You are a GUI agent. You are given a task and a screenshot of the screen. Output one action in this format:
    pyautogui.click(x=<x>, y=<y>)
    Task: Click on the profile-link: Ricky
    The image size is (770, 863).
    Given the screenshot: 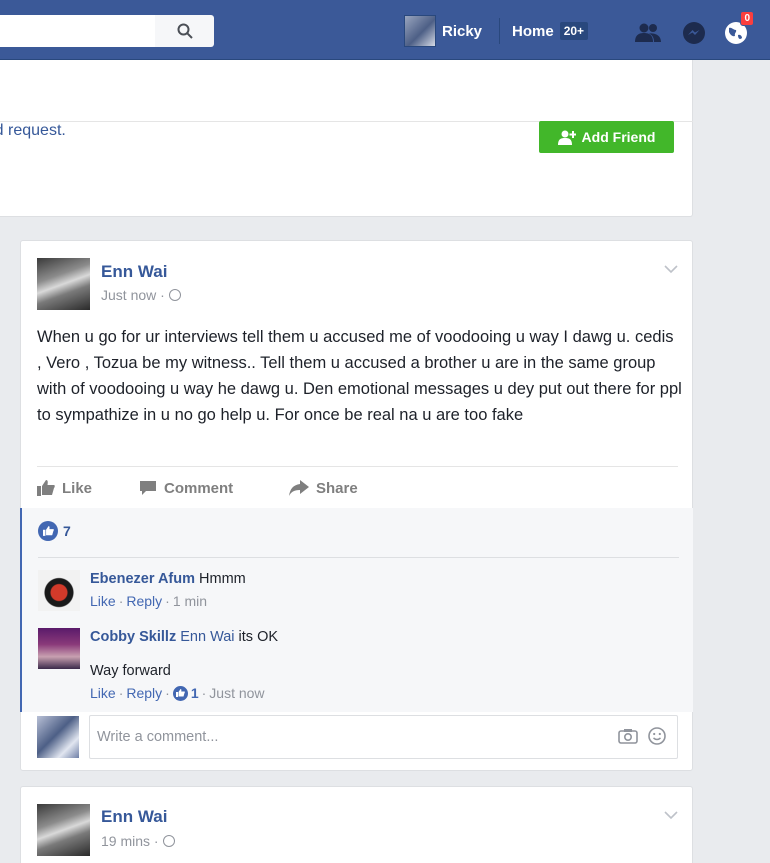 What is the action you would take?
    pyautogui.click(x=443, y=31)
    